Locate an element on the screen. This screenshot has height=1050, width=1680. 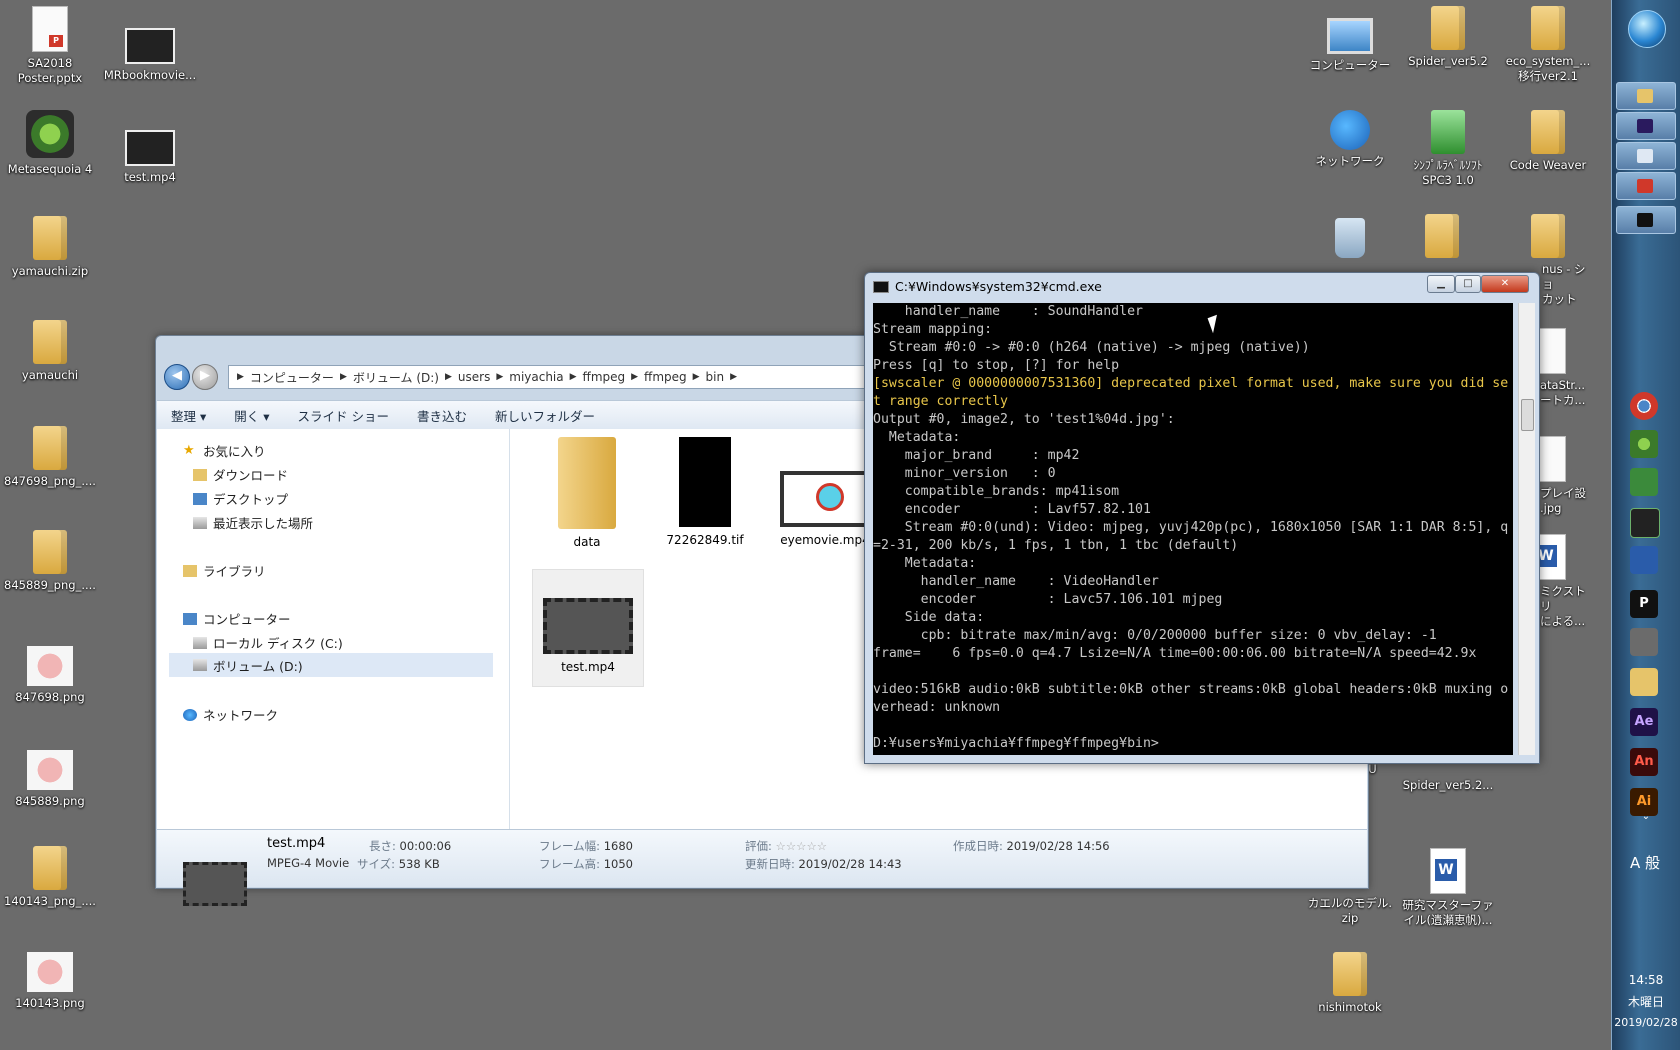
nav-volume-d: ボリューム (D:) is located at coordinates (331, 665).